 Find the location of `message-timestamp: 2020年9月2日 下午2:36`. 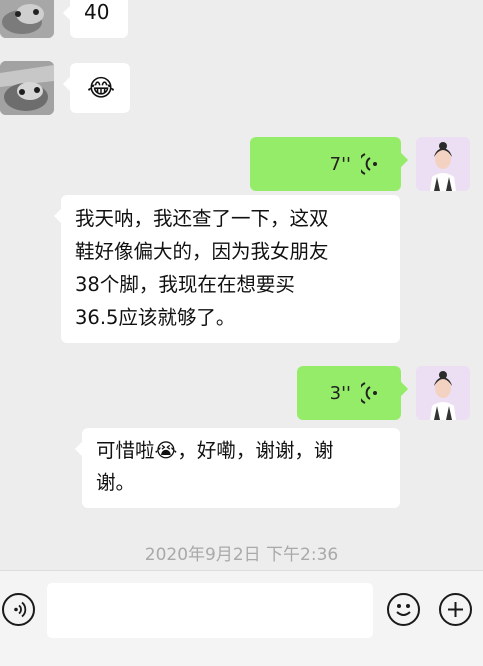

message-timestamp: 2020年9月2日 下午2:36 is located at coordinates (241, 555).